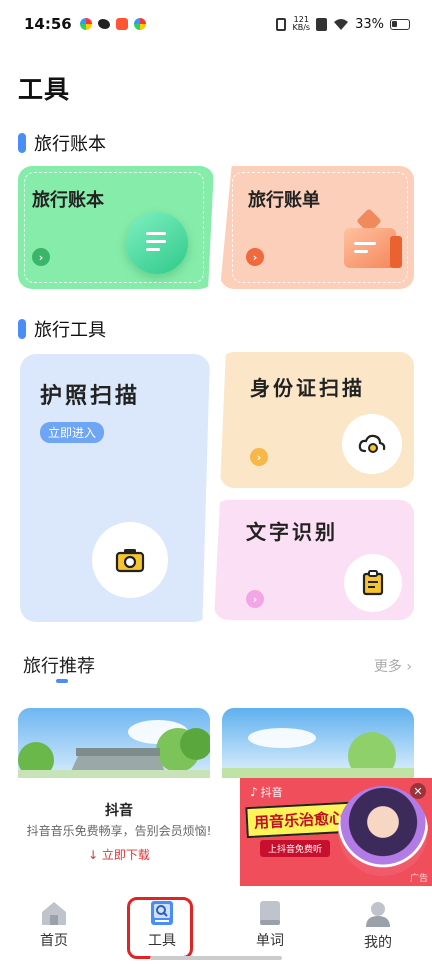  I want to click on word-book-icon, so click(270, 913).